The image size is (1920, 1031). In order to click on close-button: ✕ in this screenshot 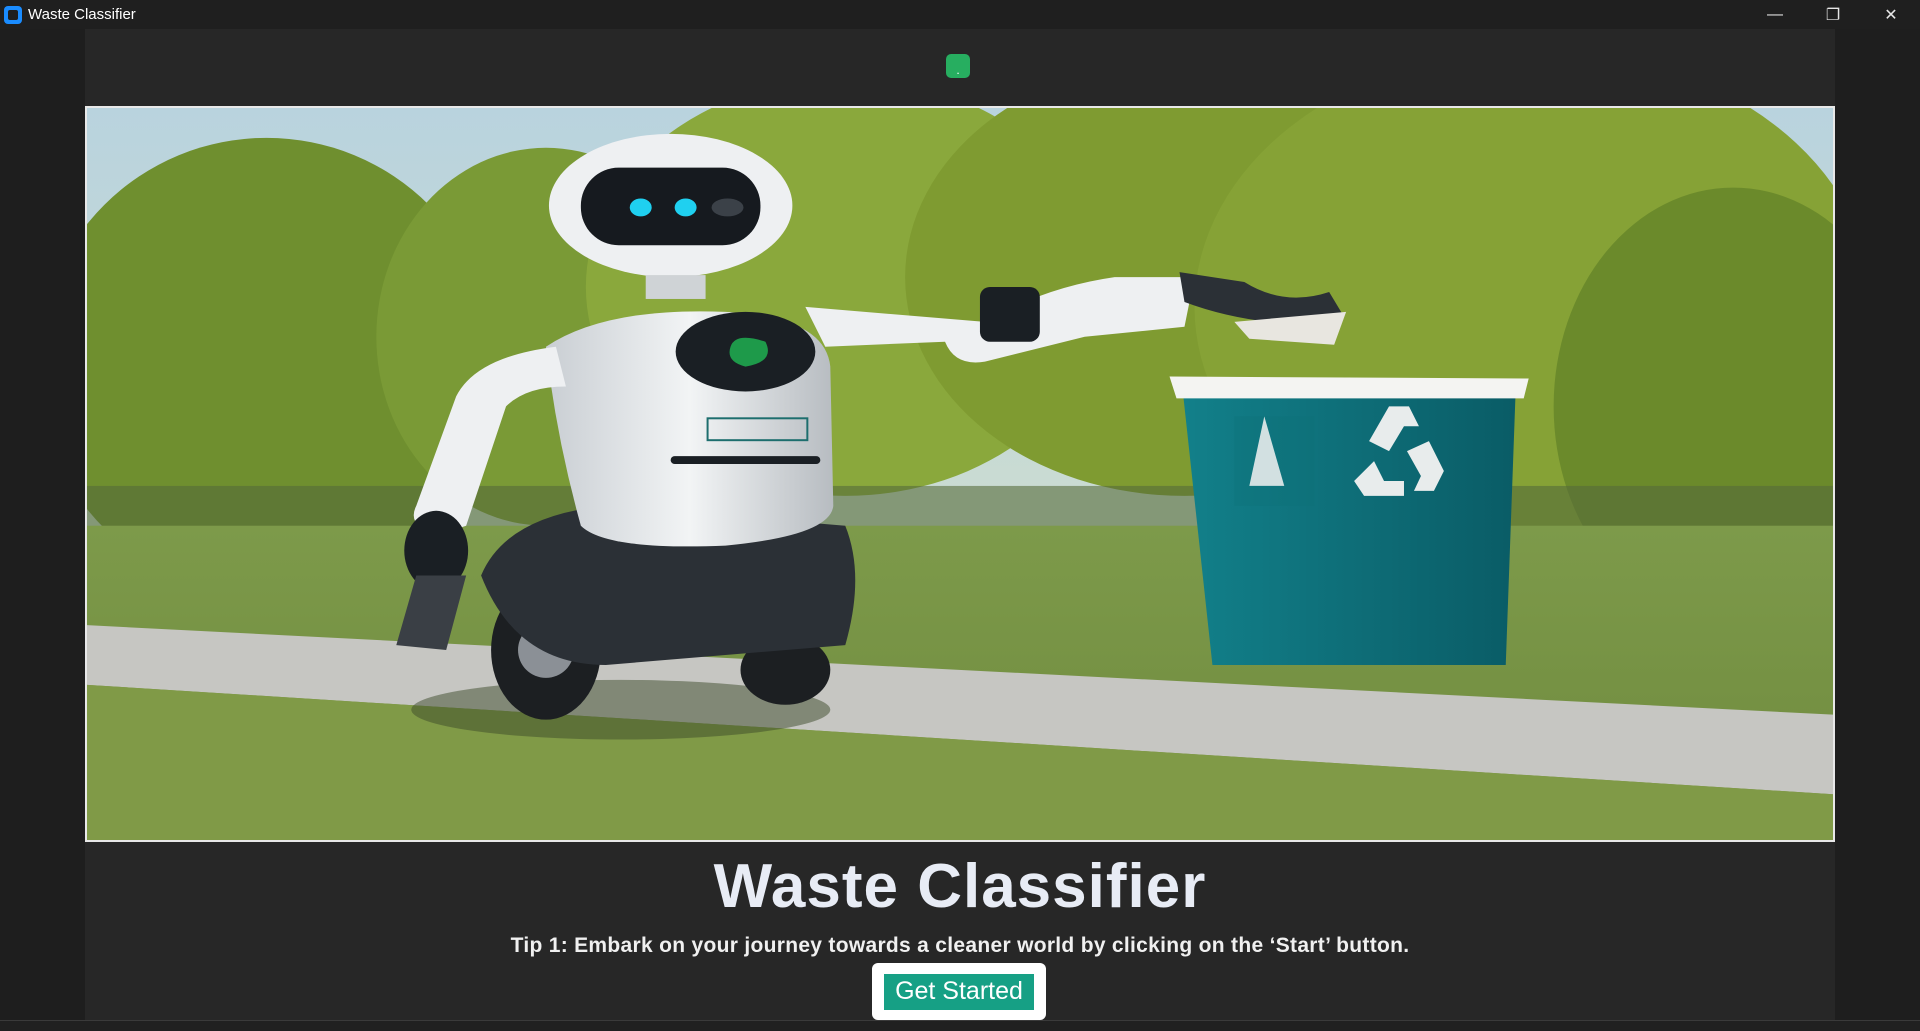, I will do `click(1891, 14)`.